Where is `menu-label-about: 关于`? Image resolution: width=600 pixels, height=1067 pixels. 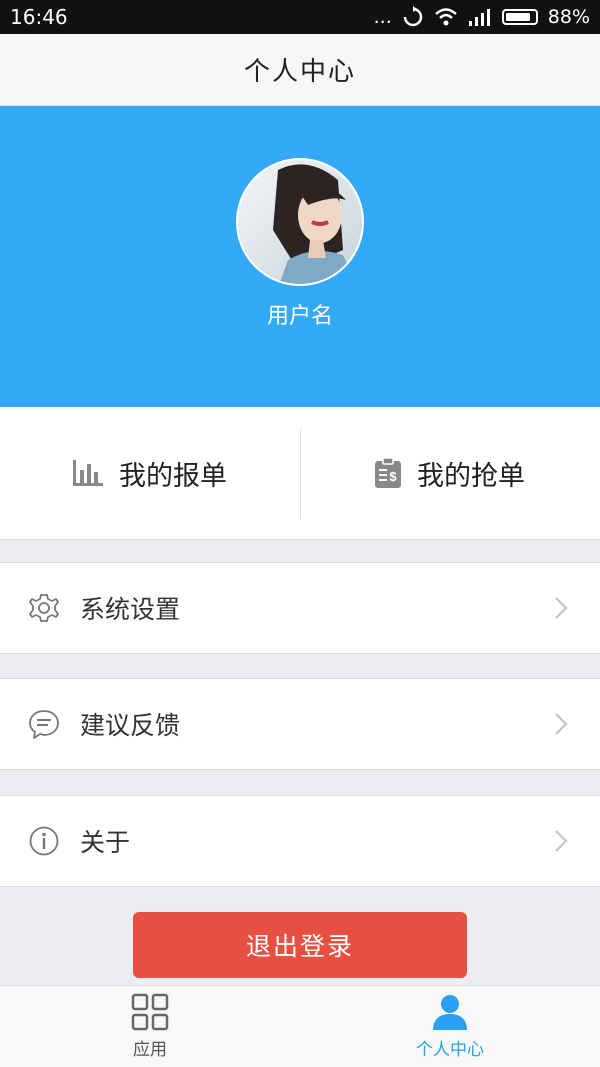 menu-label-about: 关于 is located at coordinates (105, 842).